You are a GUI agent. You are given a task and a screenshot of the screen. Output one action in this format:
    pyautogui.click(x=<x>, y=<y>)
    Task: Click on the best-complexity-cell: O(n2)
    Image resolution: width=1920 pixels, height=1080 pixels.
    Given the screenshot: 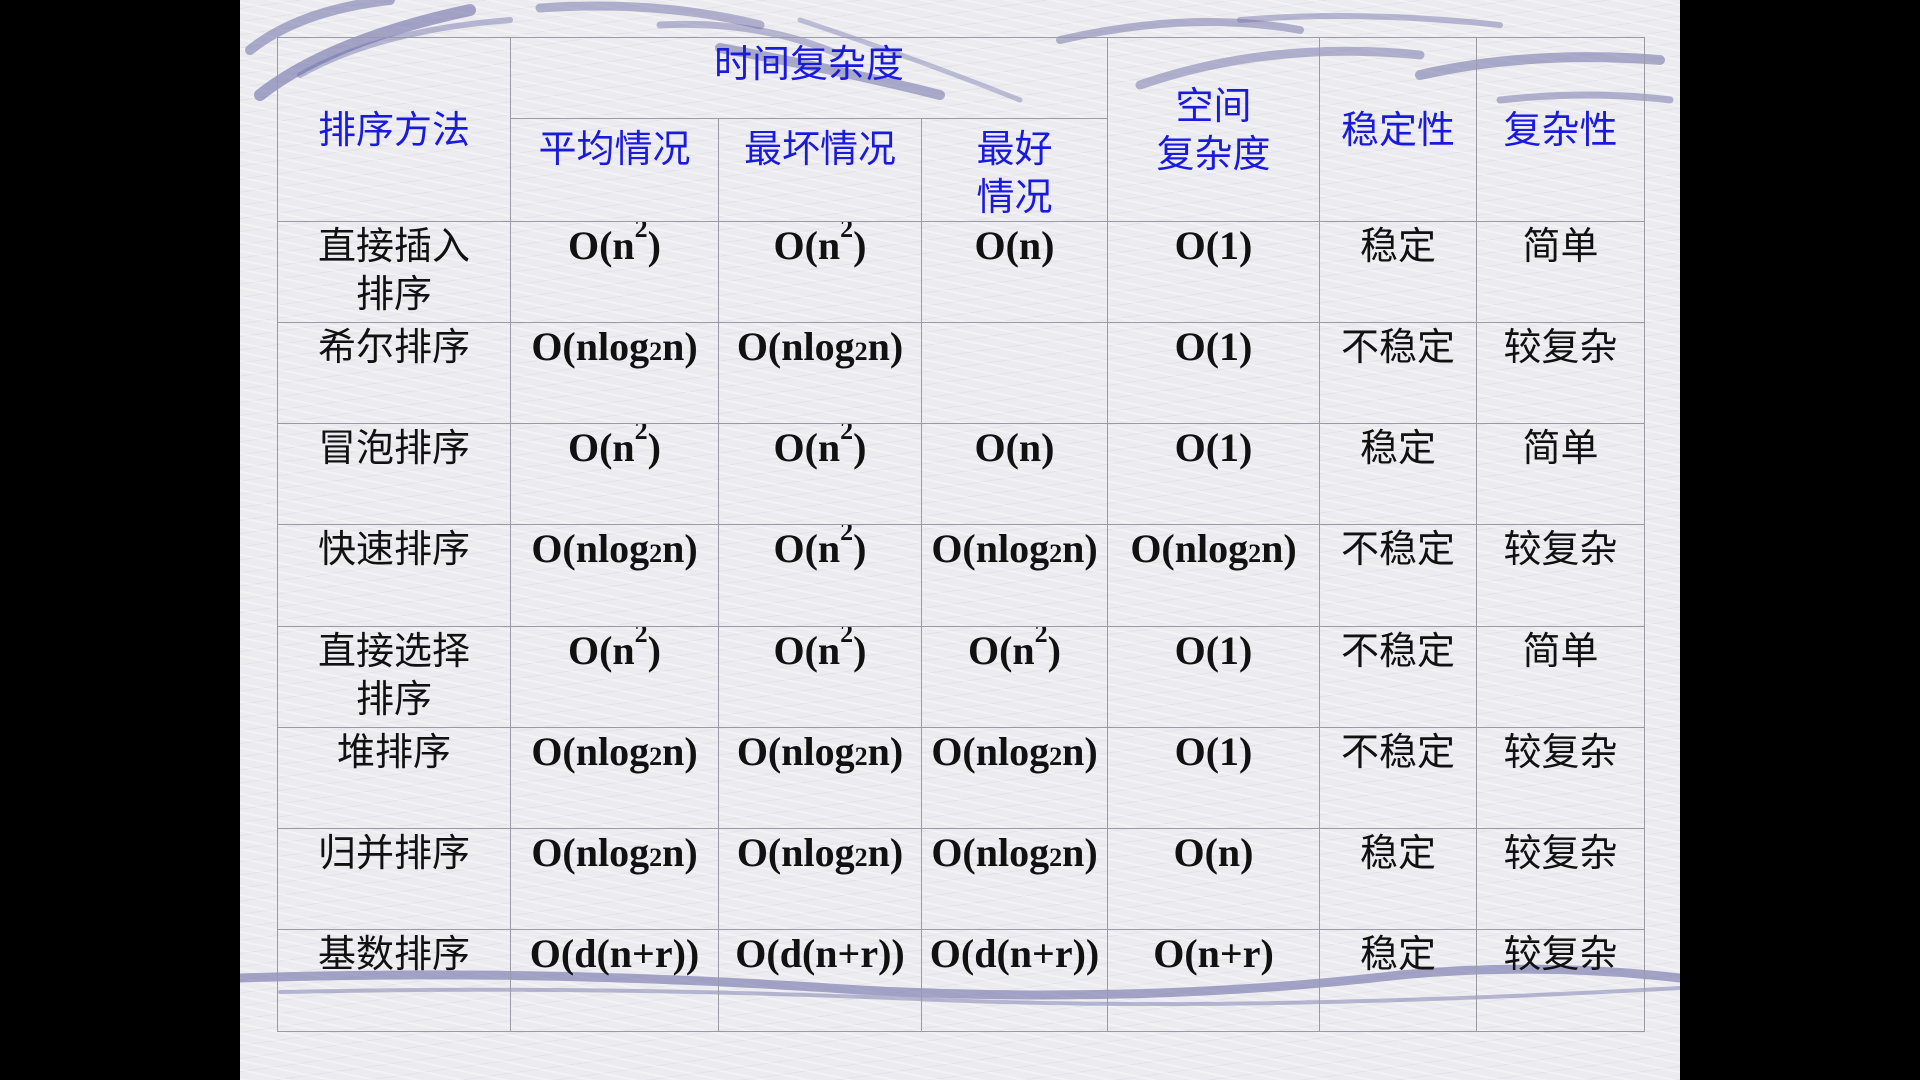 What is the action you would take?
    pyautogui.click(x=1014, y=676)
    